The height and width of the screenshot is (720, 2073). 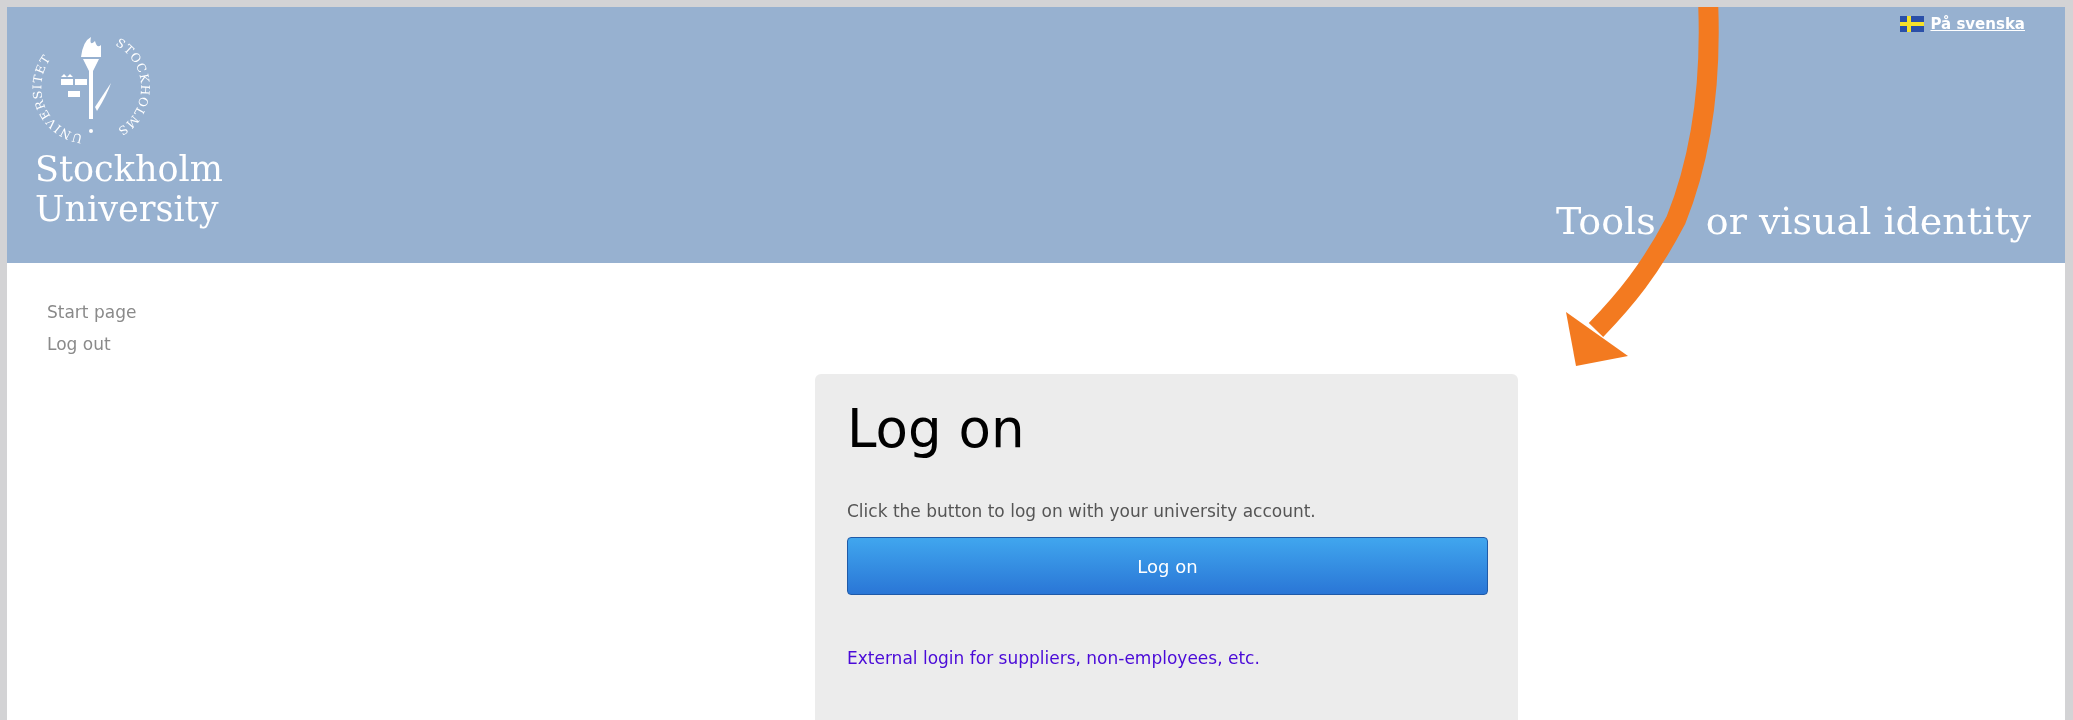 What do you see at coordinates (1053, 658) in the screenshot?
I see `external-login-link: External login for suppliers, non-employees, etc.` at bounding box center [1053, 658].